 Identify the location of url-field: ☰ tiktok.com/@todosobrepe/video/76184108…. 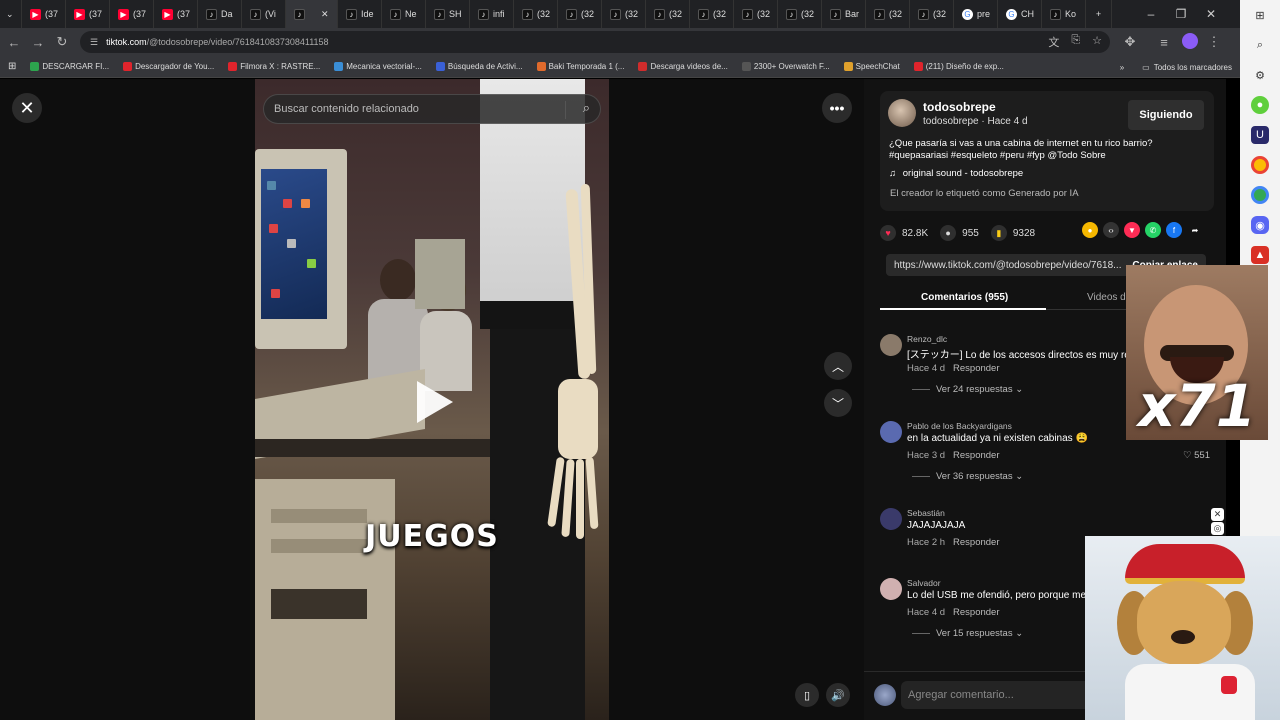
(595, 42).